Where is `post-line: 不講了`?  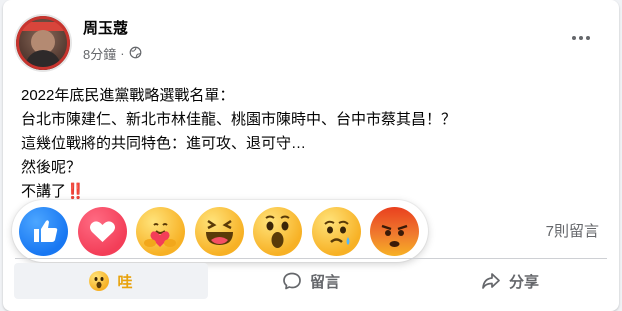
post-line: 不講了 is located at coordinates (44, 191).